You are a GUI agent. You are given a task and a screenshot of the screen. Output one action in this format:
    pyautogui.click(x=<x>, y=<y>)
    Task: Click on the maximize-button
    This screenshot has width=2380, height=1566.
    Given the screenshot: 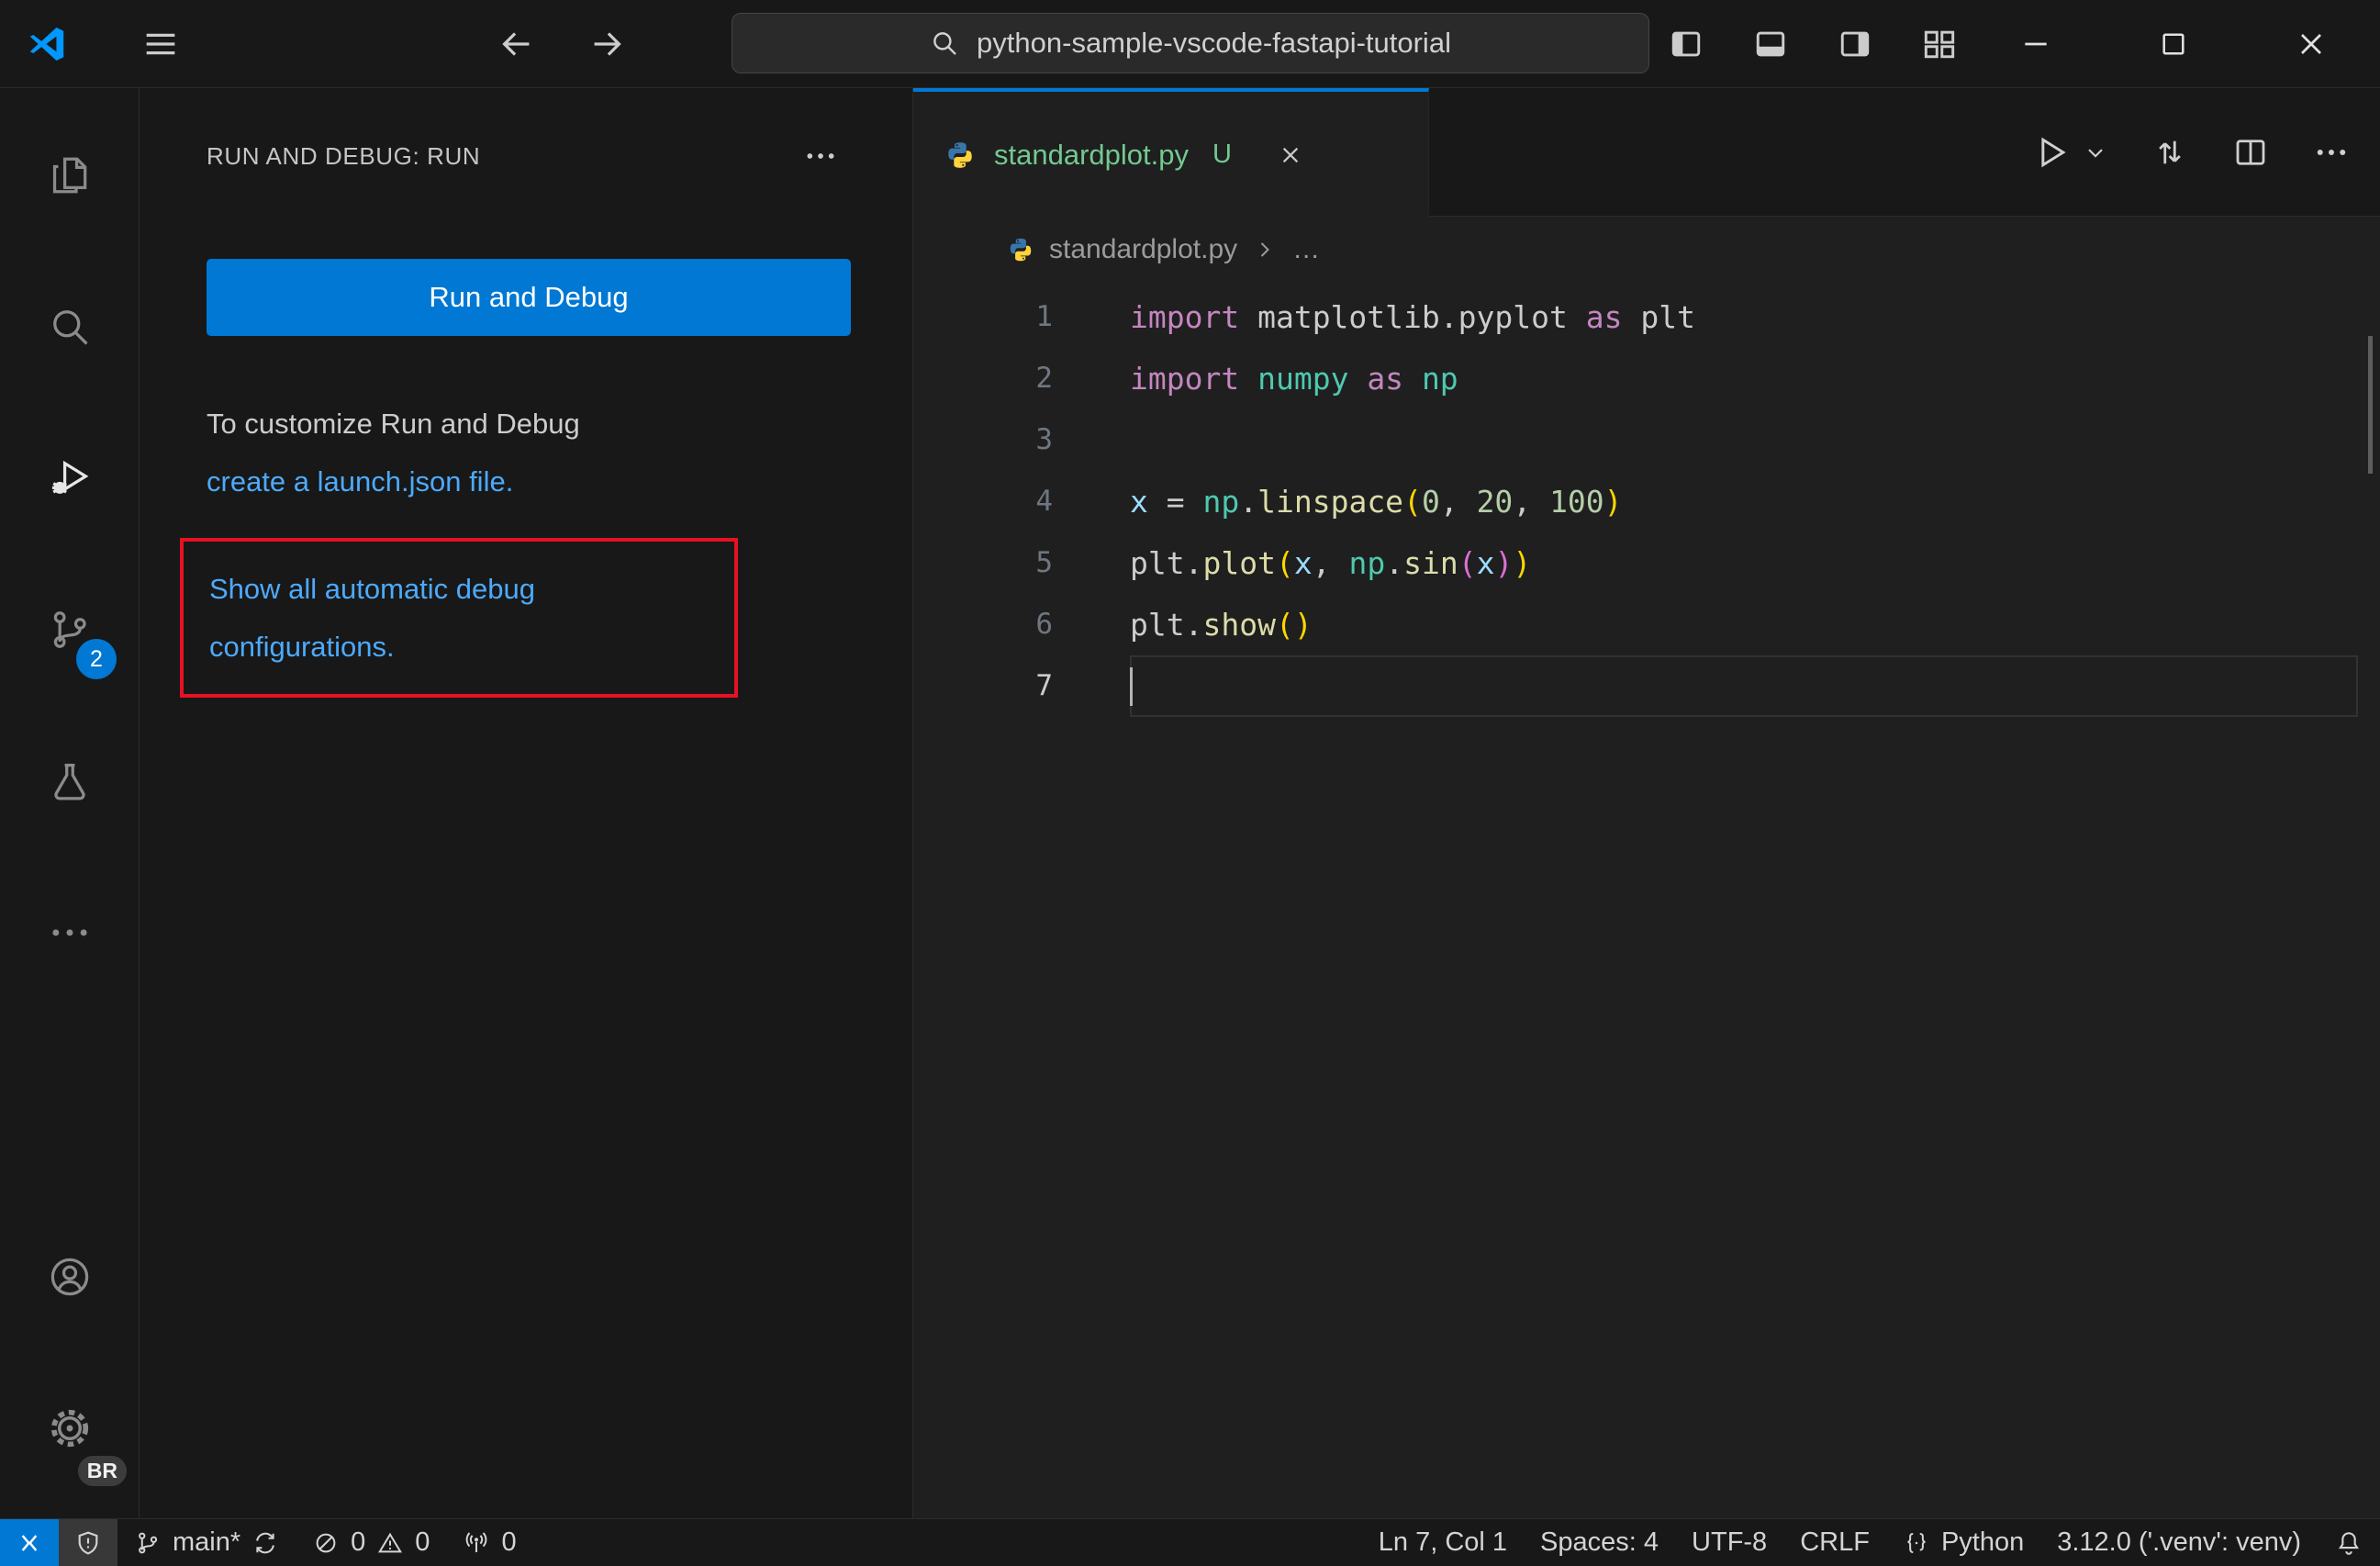 What is the action you would take?
    pyautogui.click(x=2173, y=44)
    